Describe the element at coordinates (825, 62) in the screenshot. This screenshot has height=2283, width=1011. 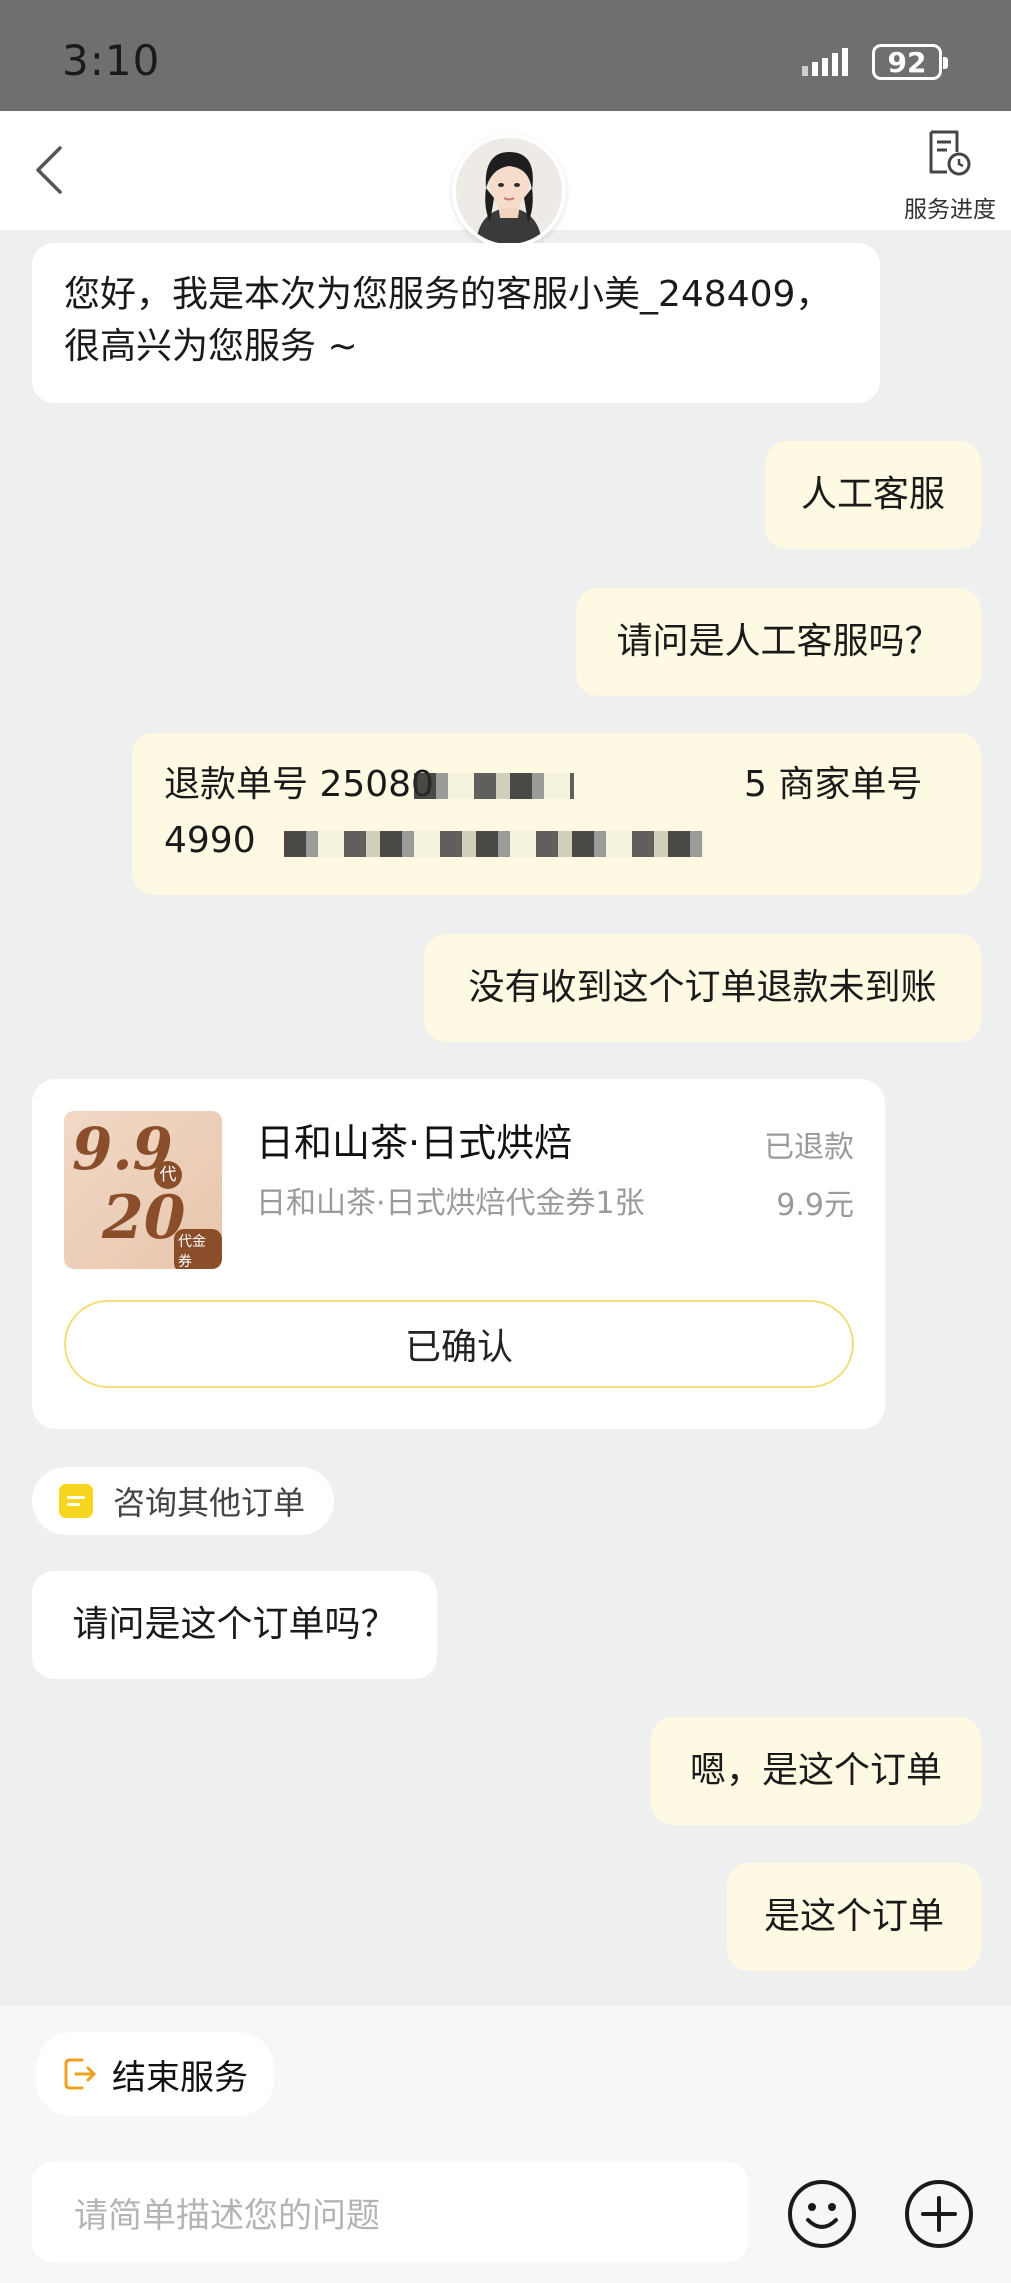
I see `signal-icon` at that location.